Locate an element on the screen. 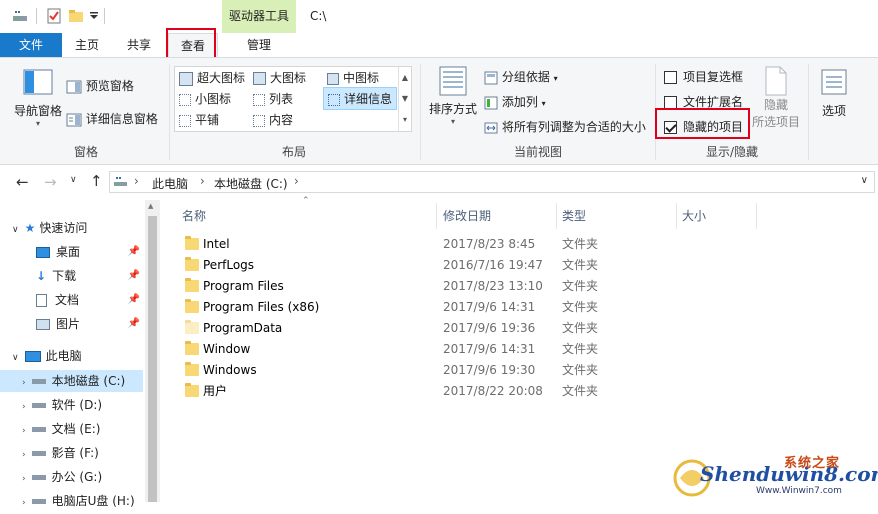  tab-file: 文件 is located at coordinates (31, 45).